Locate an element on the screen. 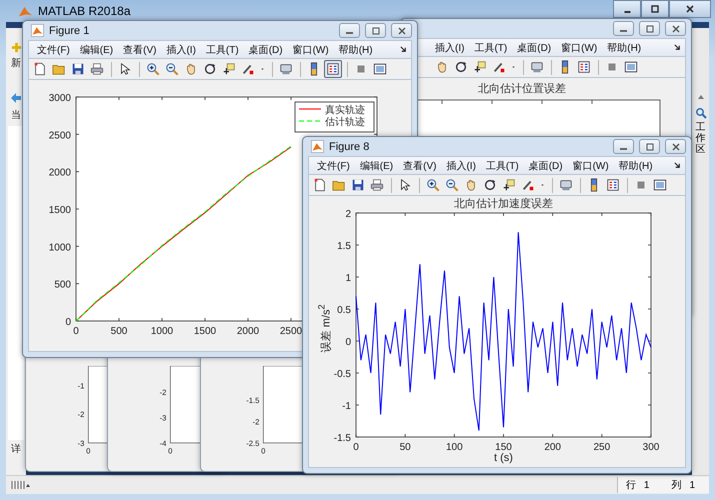 This screenshot has height=500, width=715. tick-label: 300 is located at coordinates (651, 447).